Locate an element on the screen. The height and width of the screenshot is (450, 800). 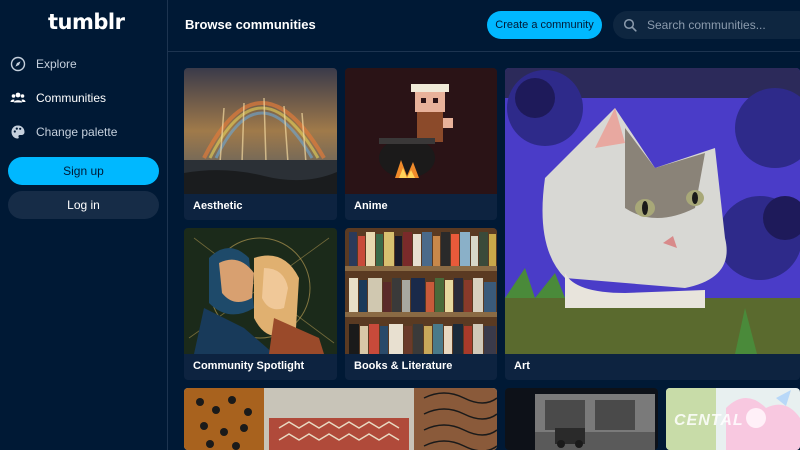
community-card-aesthetic: Aesthetic is located at coordinates (260, 144).